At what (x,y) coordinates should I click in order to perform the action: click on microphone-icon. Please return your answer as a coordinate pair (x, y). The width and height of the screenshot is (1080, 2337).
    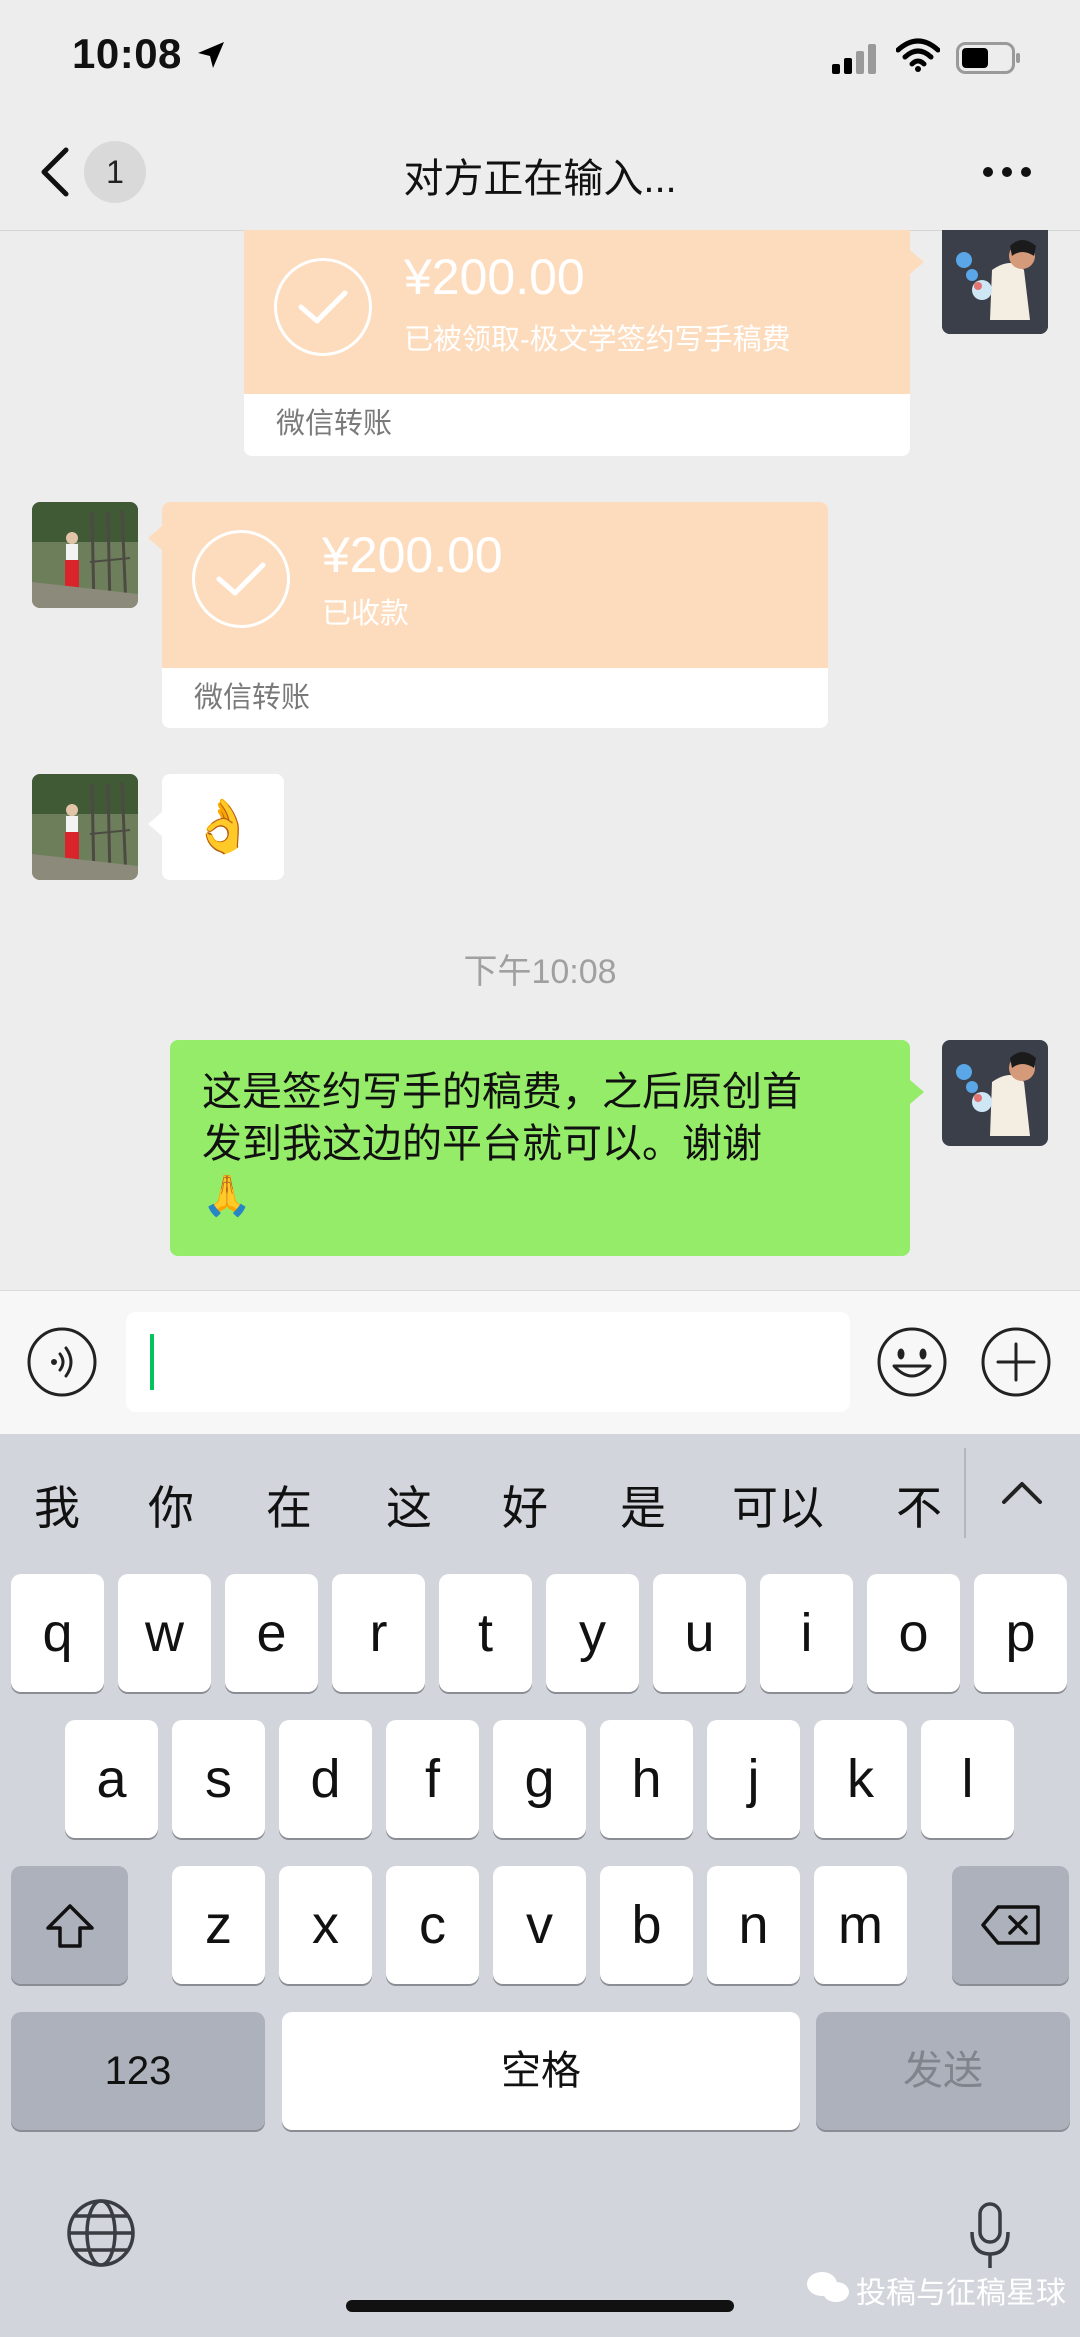
    Looking at the image, I should click on (990, 2236).